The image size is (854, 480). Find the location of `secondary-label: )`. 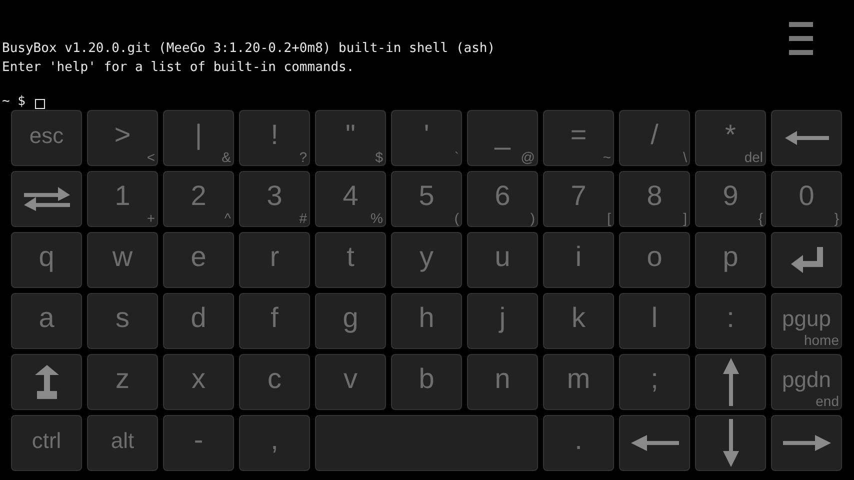

secondary-label: ) is located at coordinates (532, 218).